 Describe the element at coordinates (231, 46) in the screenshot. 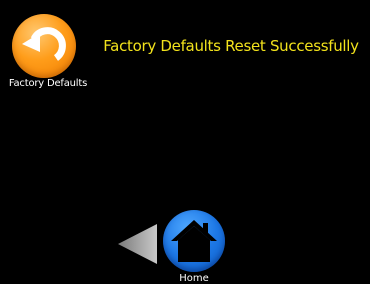

I see `status-message: Factory Defaults Reset Successfully` at that location.